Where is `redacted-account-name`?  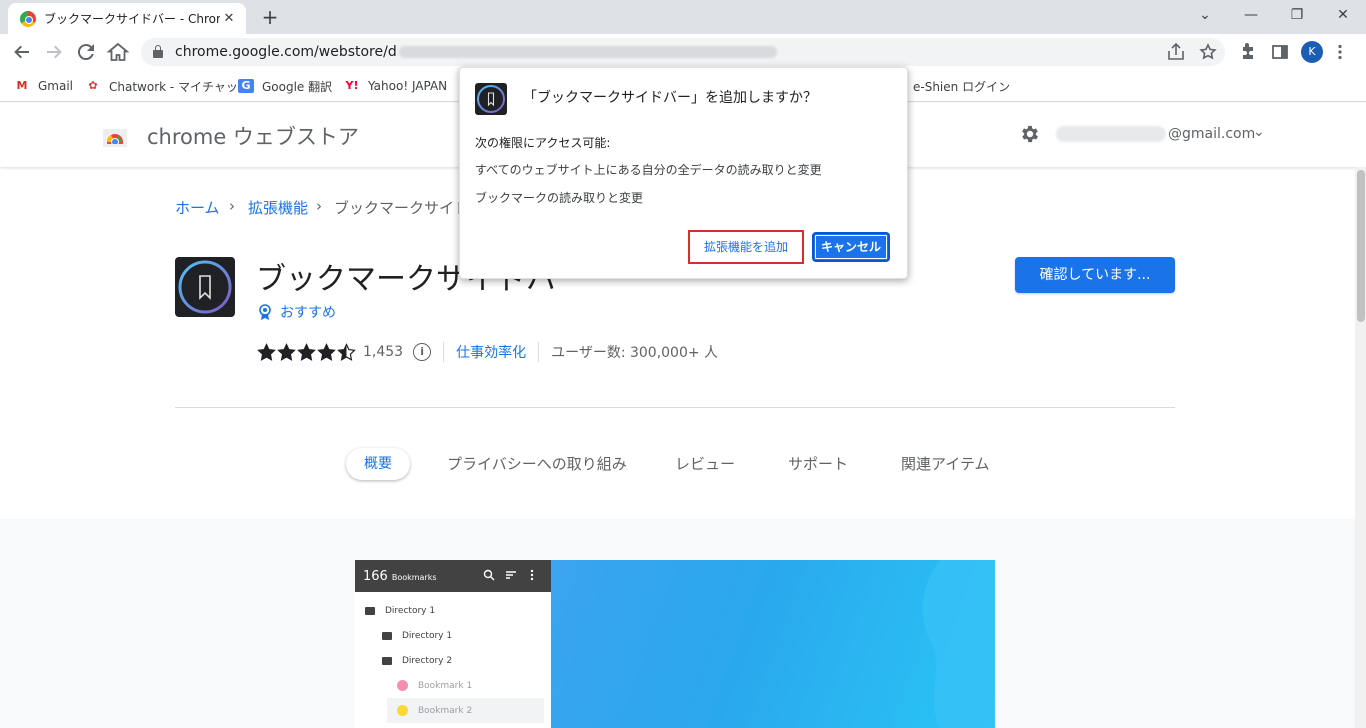 redacted-account-name is located at coordinates (1111, 134).